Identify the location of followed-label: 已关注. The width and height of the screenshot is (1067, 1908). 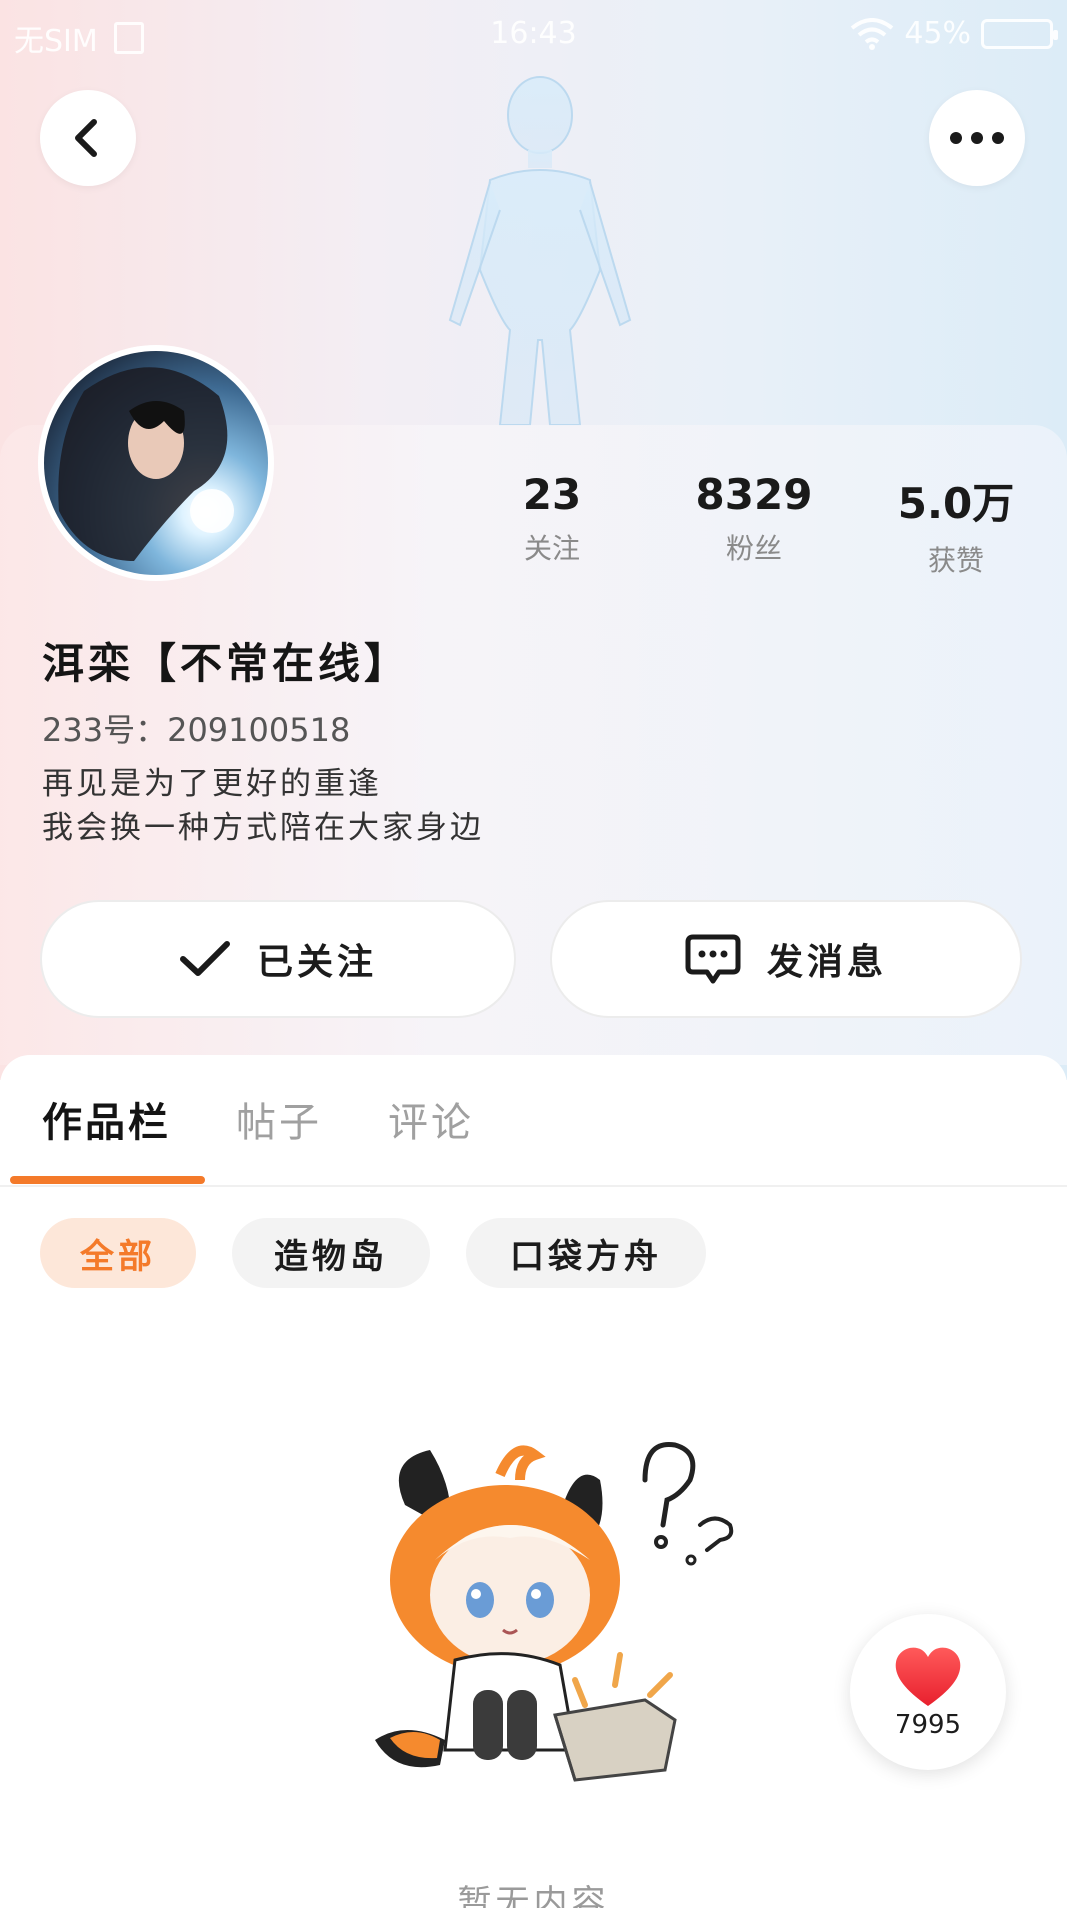
(316, 962).